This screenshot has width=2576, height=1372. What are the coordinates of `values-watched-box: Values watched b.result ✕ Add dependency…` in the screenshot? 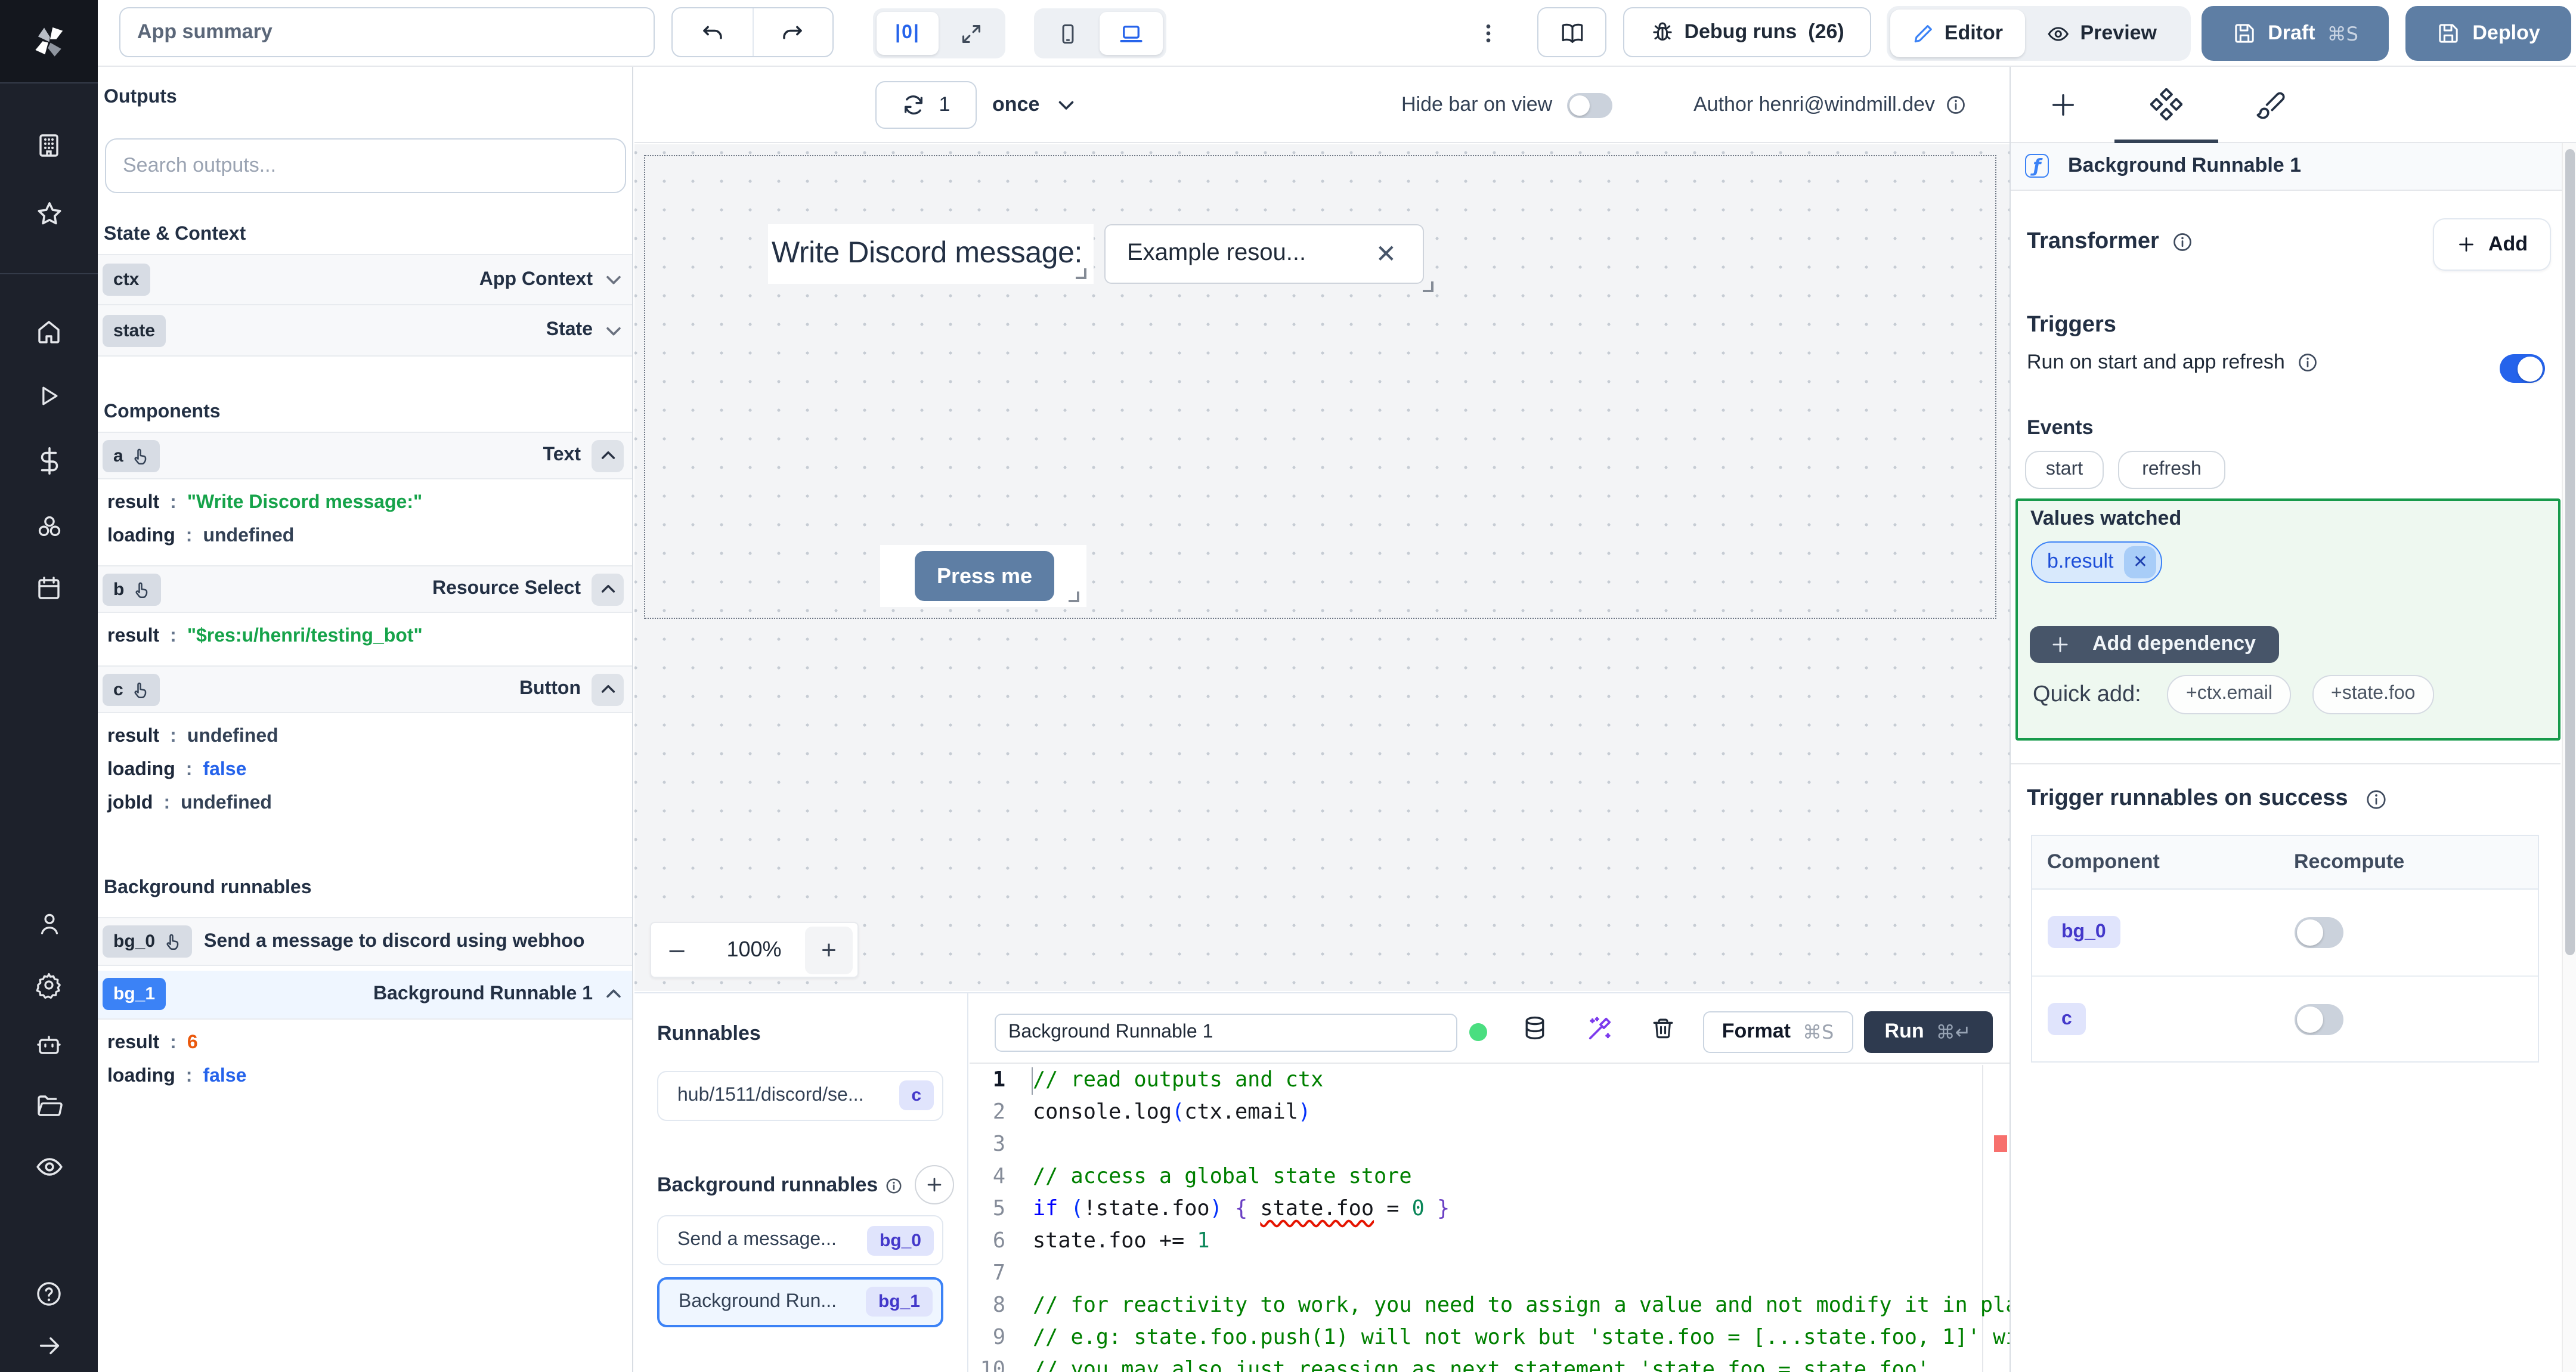 It's located at (2287, 619).